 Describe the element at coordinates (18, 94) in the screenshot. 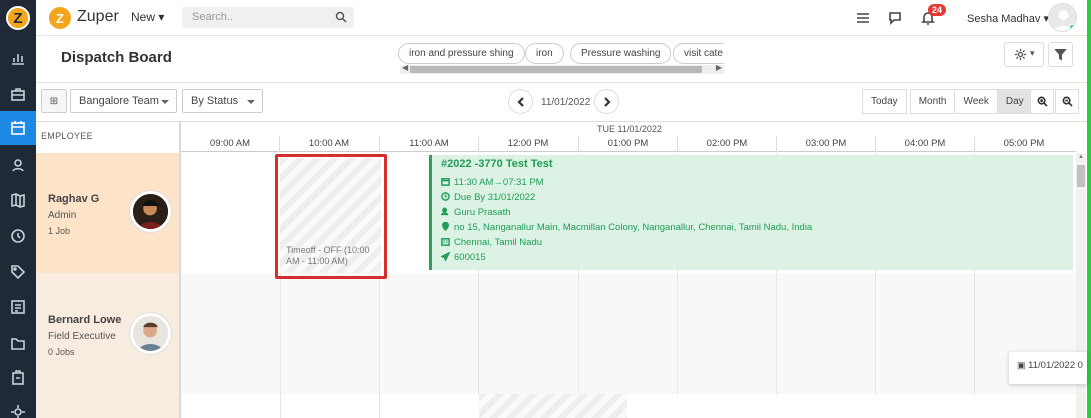

I see `briefcase-icon` at that location.